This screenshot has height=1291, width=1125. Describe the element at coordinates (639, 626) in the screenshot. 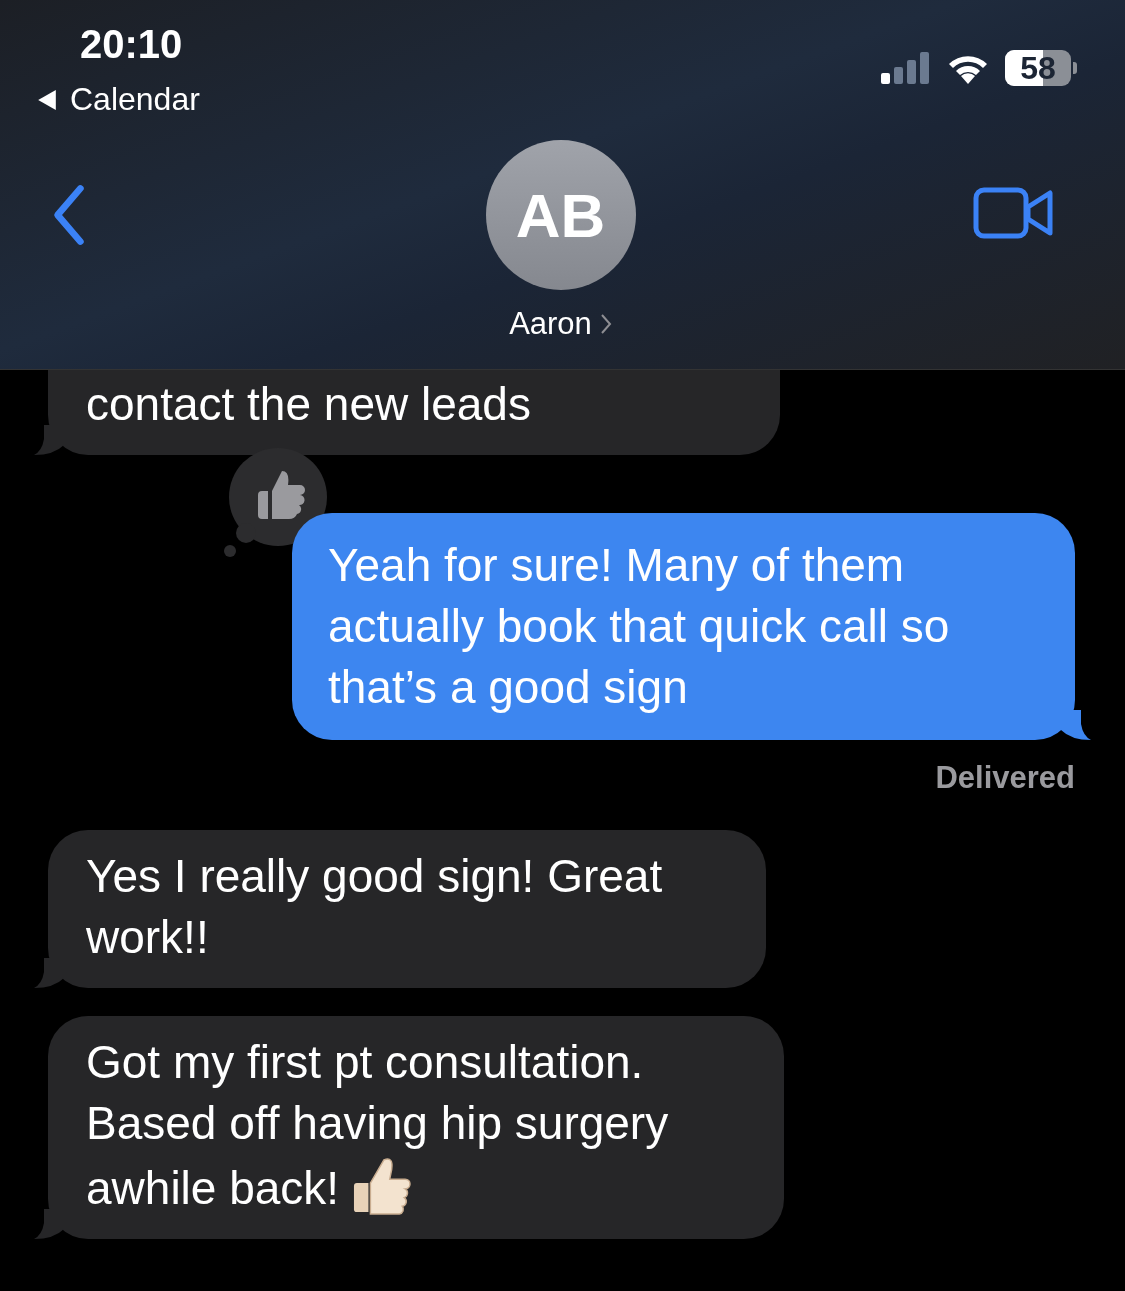

I see `message-text: Yeah for sure! Many of them actually book that quick call so that’s a good sign` at that location.